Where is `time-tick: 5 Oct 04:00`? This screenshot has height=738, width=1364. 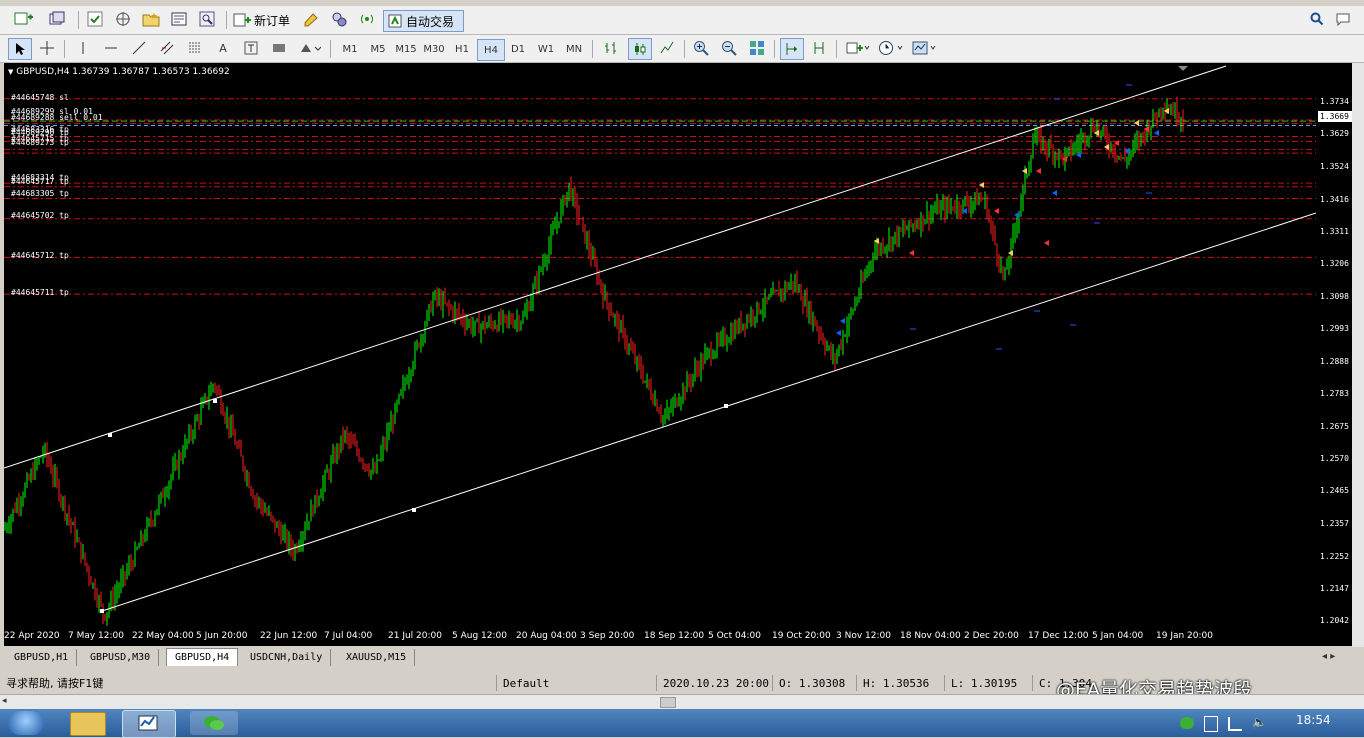
time-tick: 5 Oct 04:00 is located at coordinates (734, 636).